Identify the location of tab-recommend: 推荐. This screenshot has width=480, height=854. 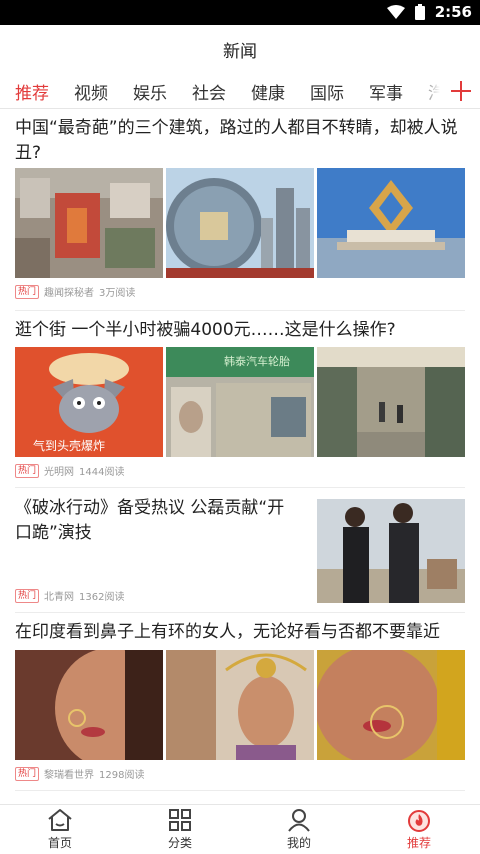
(32, 91).